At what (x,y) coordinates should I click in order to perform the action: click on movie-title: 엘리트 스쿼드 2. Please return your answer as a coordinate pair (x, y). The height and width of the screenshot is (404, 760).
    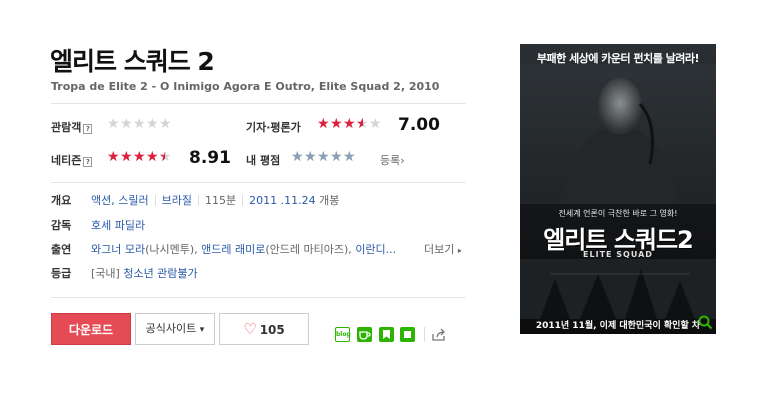
    Looking at the image, I should click on (132, 61).